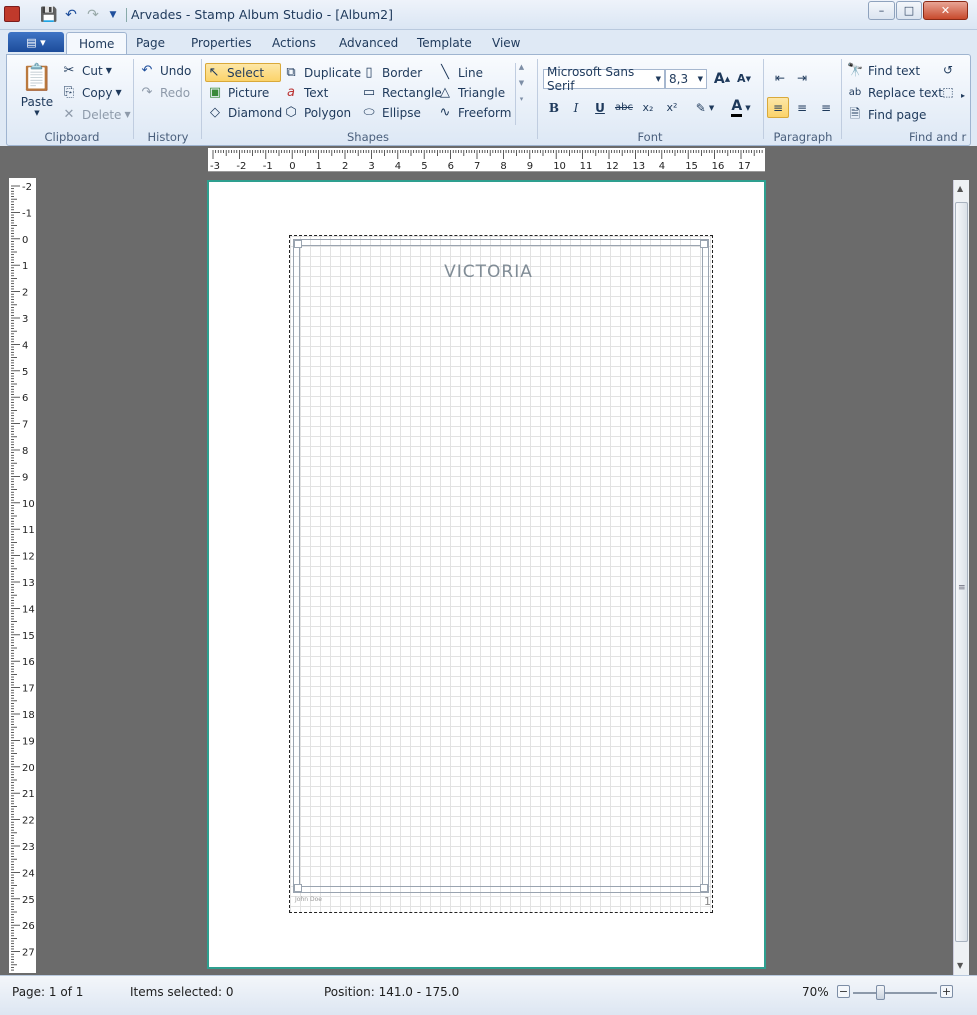 The height and width of the screenshot is (1015, 977). What do you see at coordinates (554, 107) in the screenshot?
I see `bold-button: B` at bounding box center [554, 107].